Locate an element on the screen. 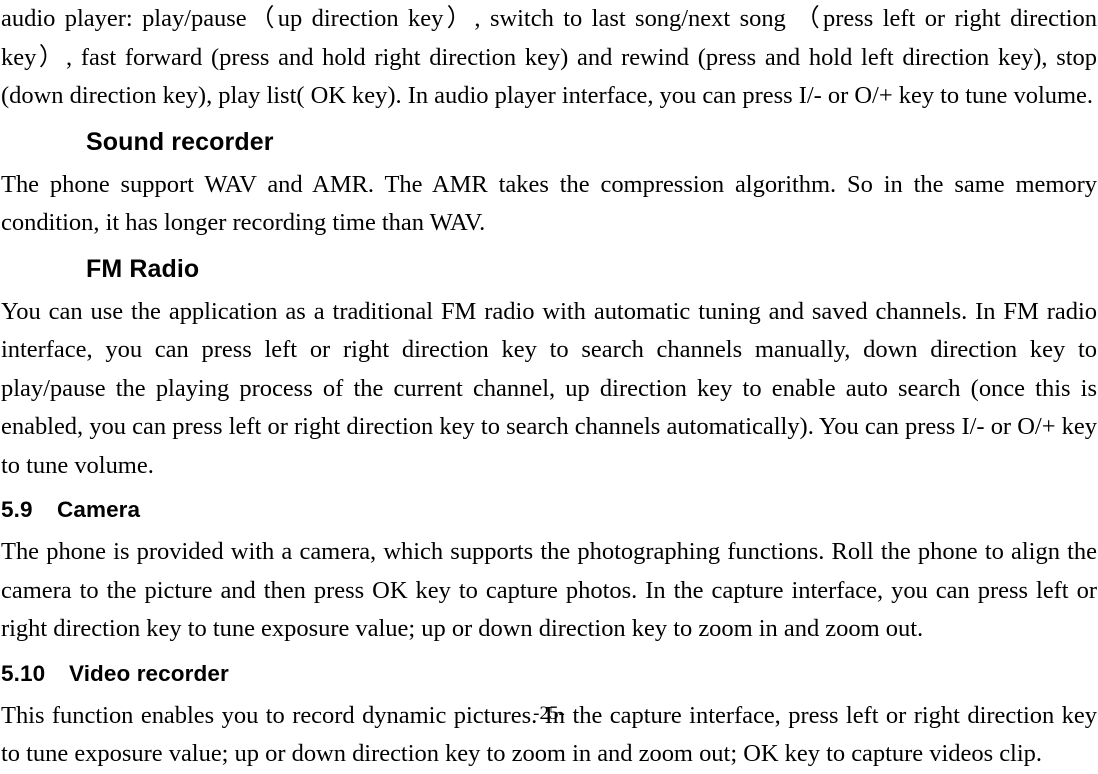  heading-video-recorder: 5.10 Video recorder is located at coordinates (549, 674).